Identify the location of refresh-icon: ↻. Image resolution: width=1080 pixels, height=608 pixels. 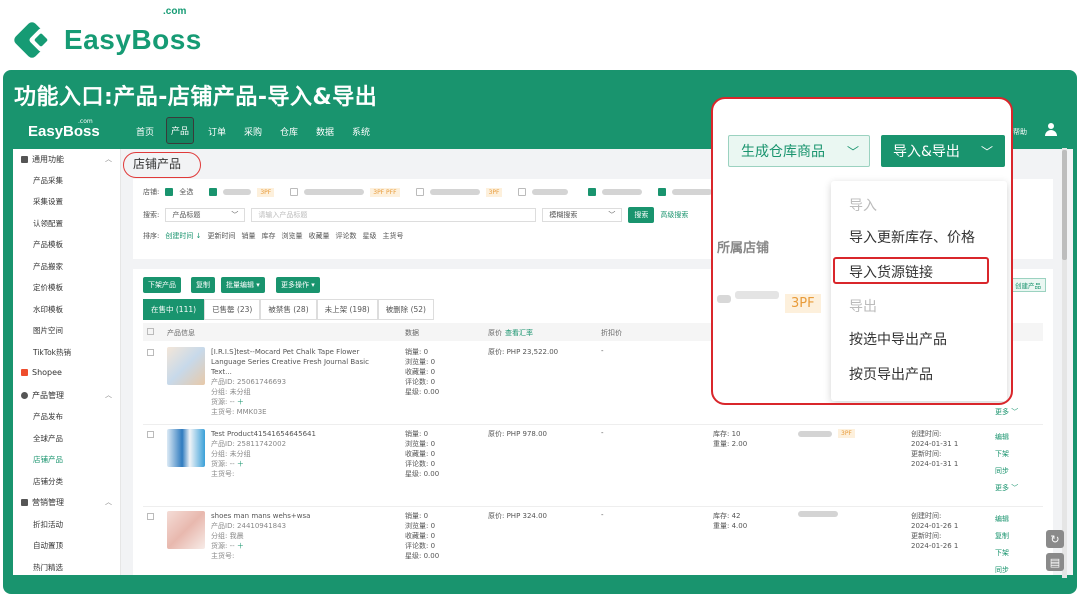
(1055, 539).